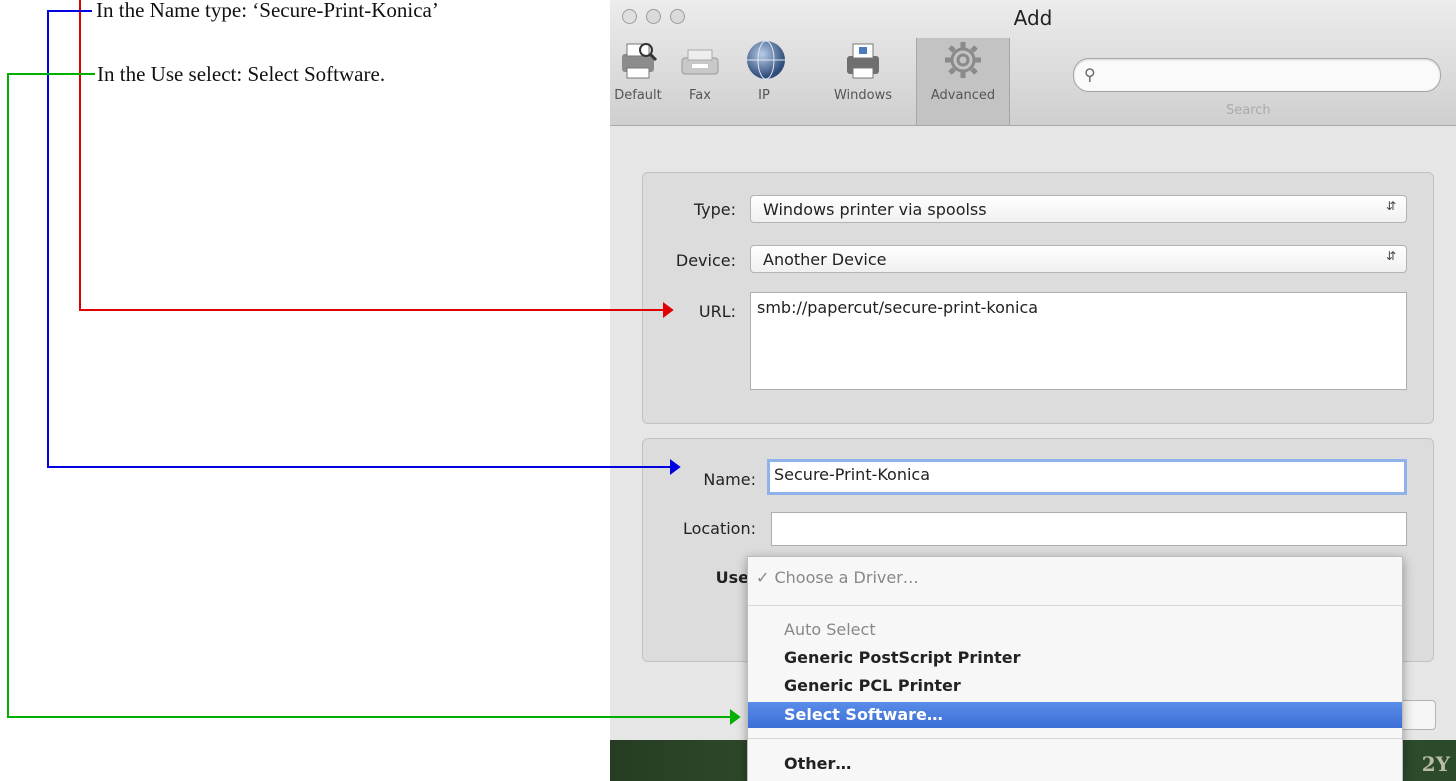  I want to click on toolbar-fax-button: Fax, so click(700, 81).